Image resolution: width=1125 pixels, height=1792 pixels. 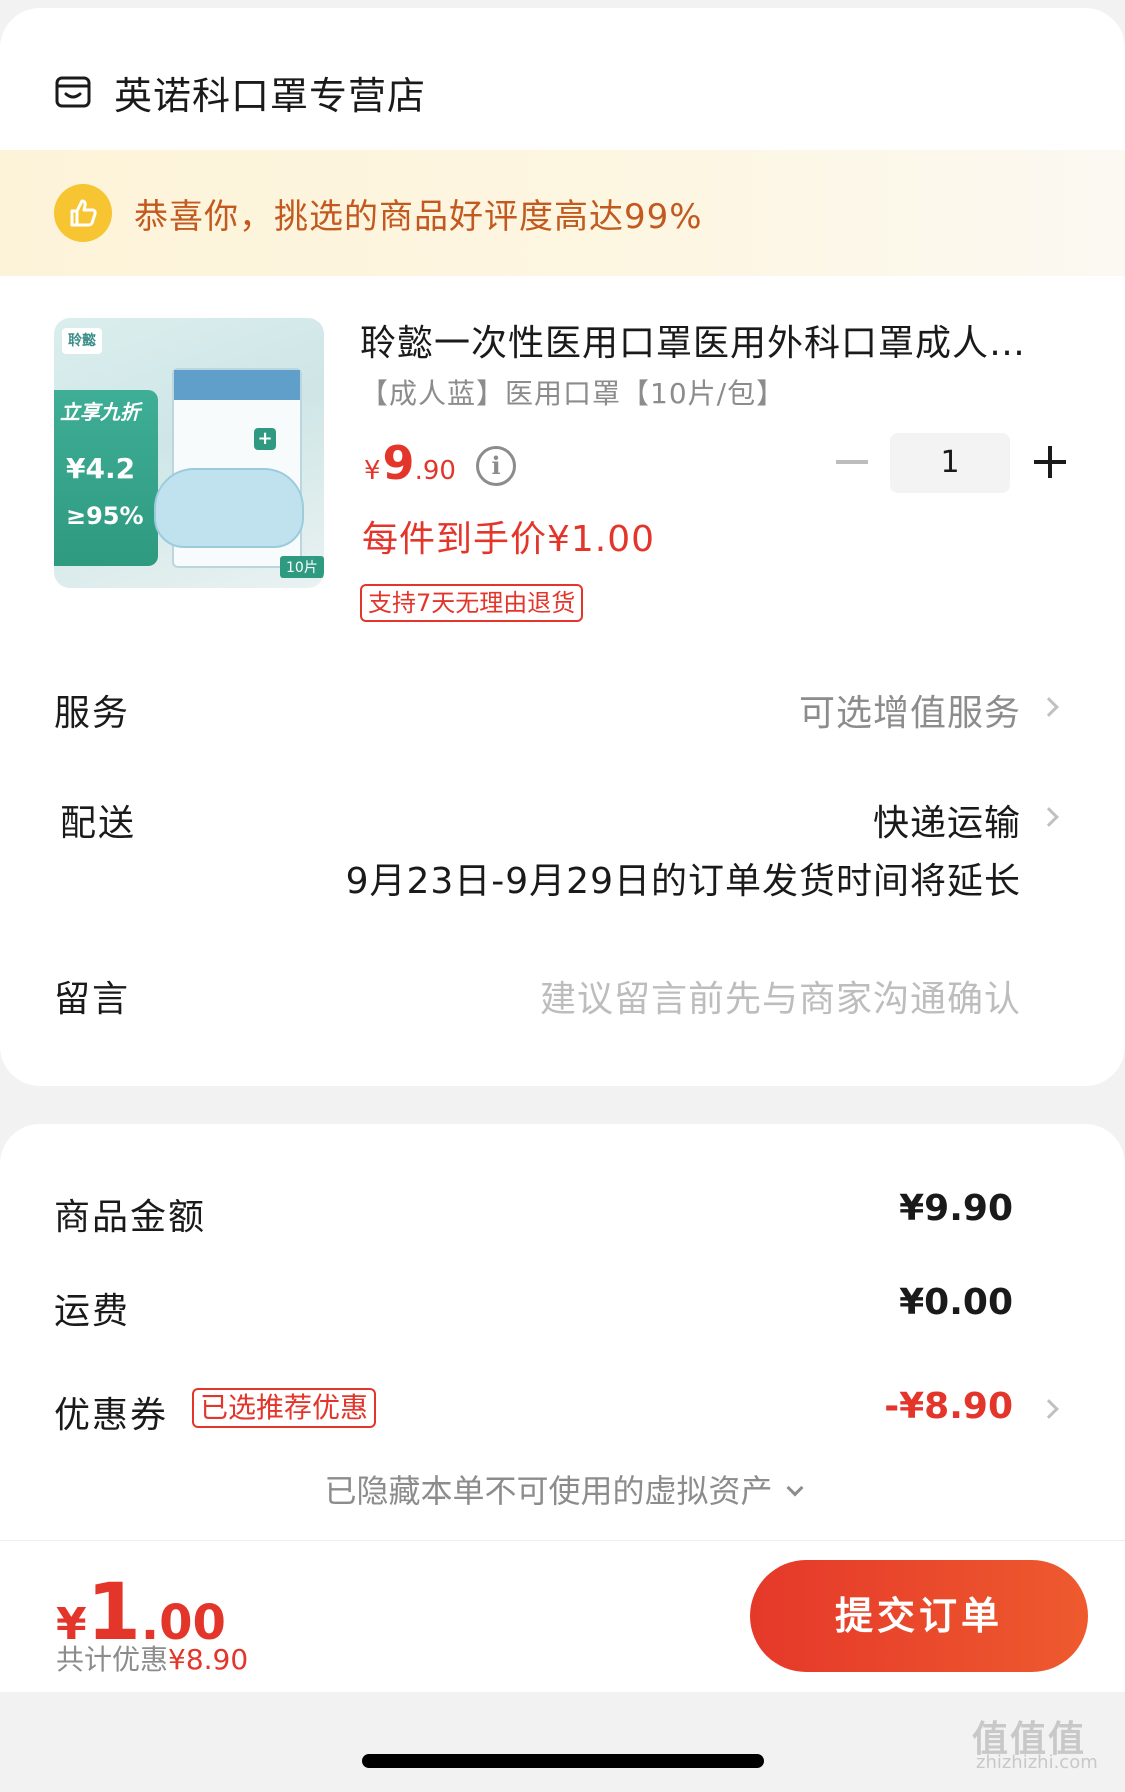 I want to click on rating-banner: 恭喜你，挑选的商品好评度高达99%, so click(x=562, y=213).